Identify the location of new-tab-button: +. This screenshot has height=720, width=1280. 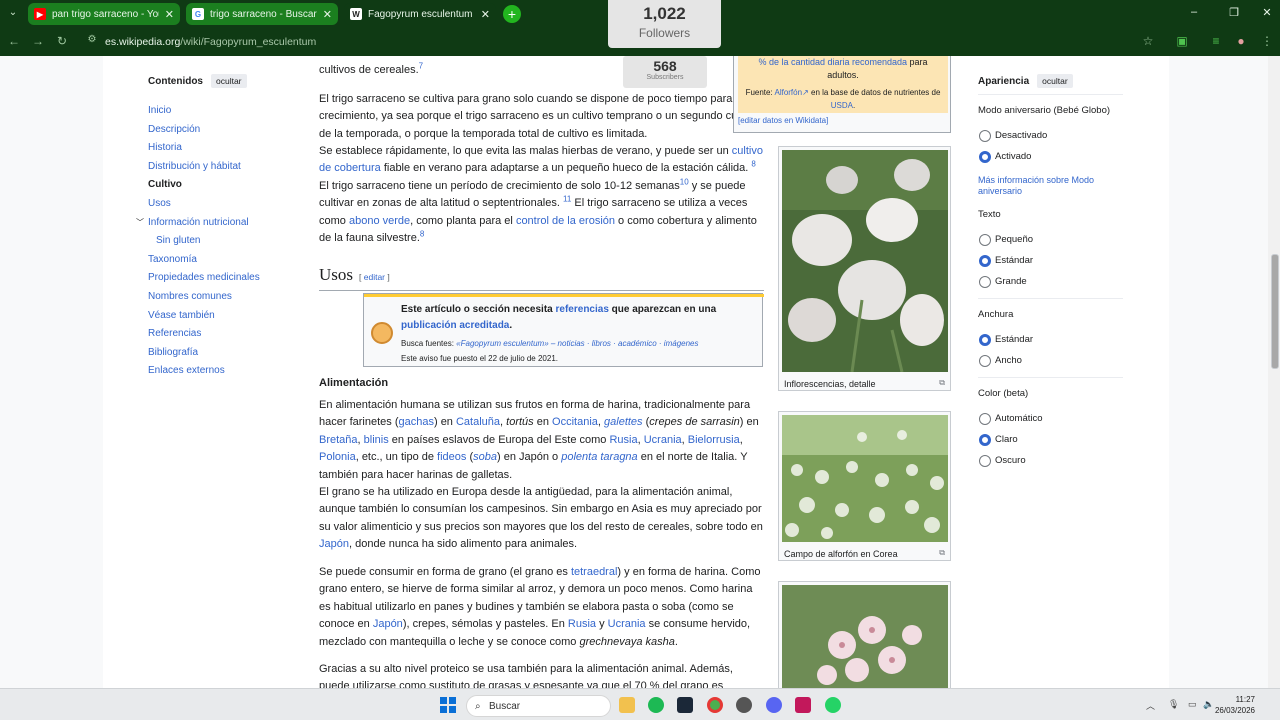
(512, 14).